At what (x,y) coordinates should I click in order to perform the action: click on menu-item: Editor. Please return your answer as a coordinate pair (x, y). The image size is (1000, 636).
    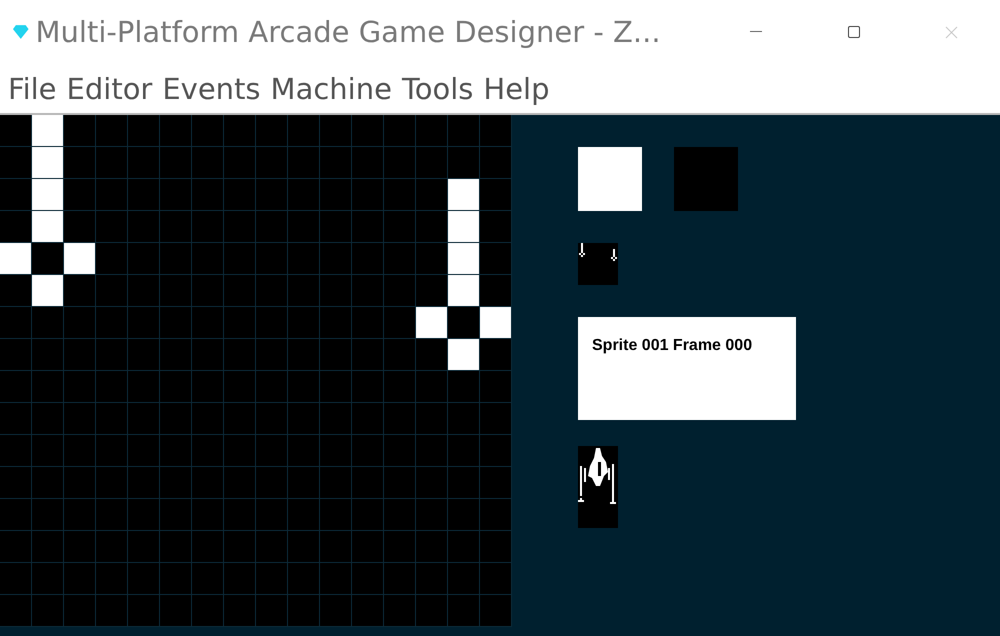
    Looking at the image, I should click on (109, 89).